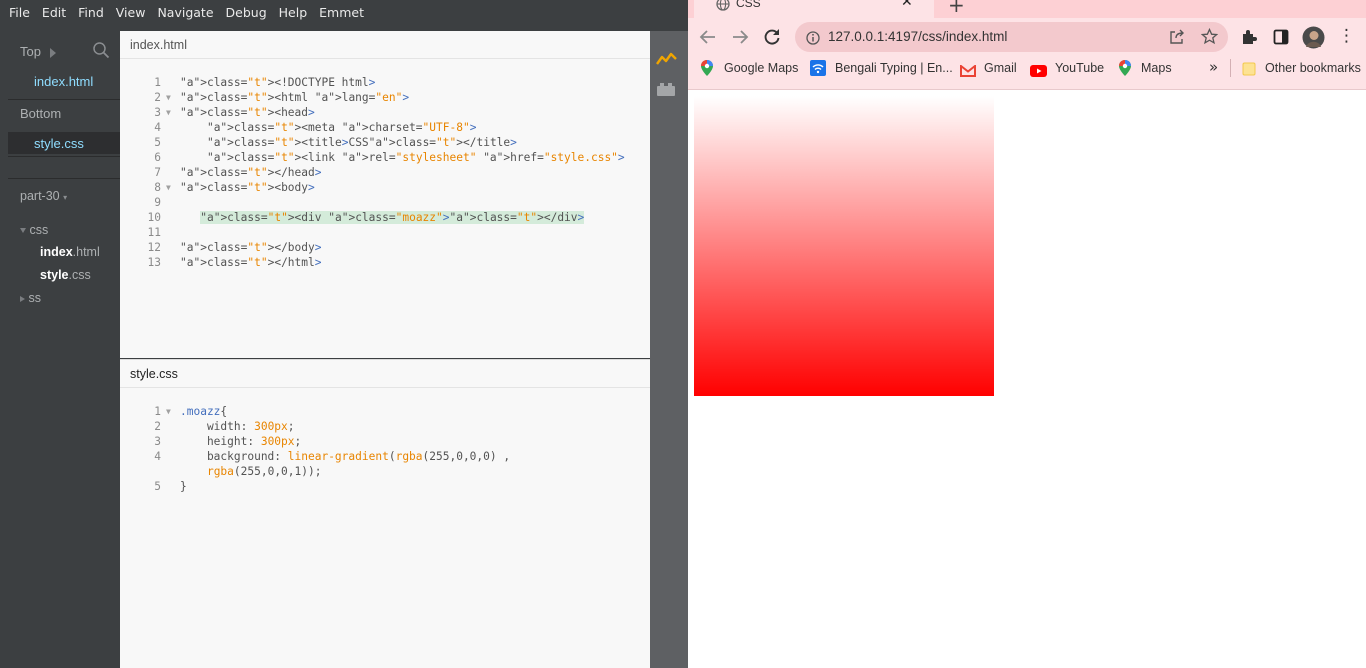  Describe the element at coordinates (1011, 37) in the screenshot. I see `address-bar: 127.0.0.1:4197/css/index.html` at that location.